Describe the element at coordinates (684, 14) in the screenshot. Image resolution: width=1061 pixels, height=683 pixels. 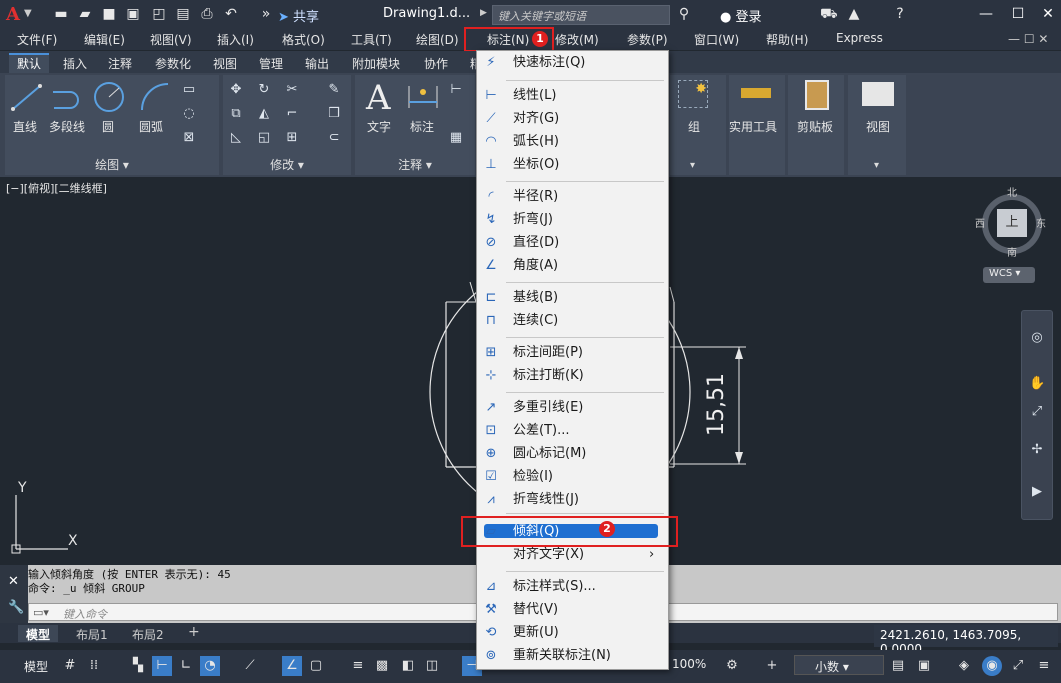
I see `search-icon: ⚲` at that location.